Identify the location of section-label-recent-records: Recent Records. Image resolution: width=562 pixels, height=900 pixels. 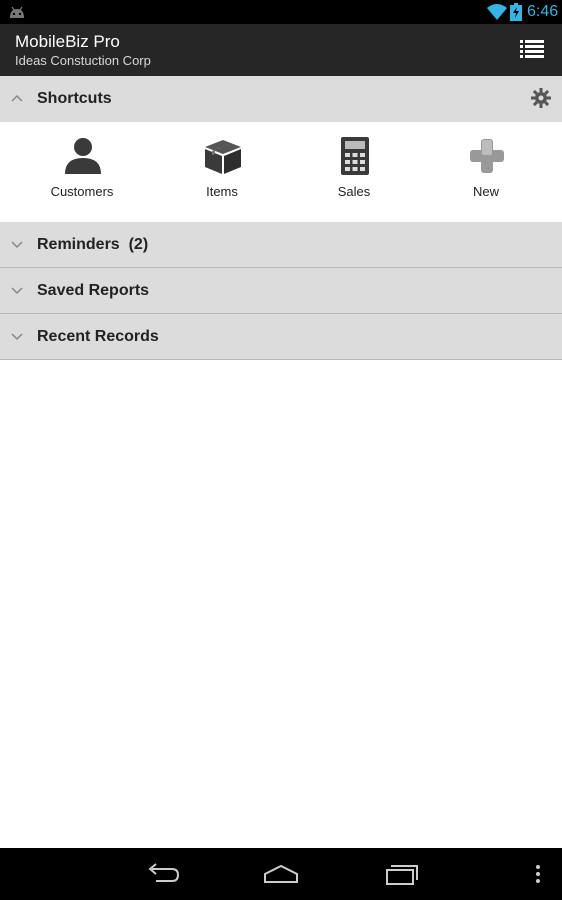
(98, 336).